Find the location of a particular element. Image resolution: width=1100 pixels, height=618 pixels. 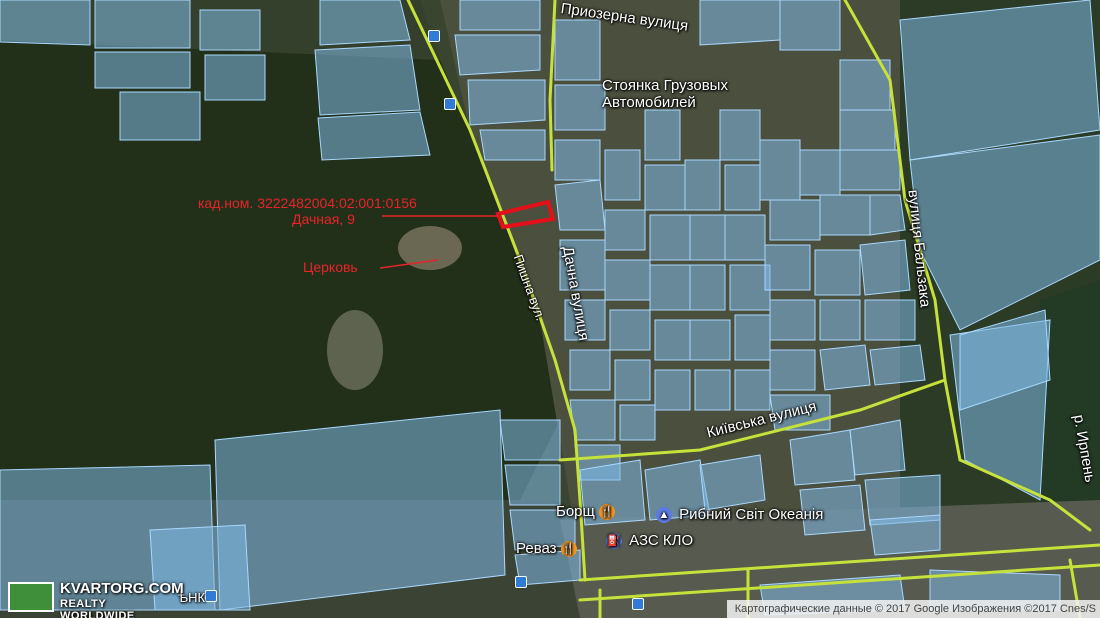

poi-borshch-label: Борщ is located at coordinates (575, 511).